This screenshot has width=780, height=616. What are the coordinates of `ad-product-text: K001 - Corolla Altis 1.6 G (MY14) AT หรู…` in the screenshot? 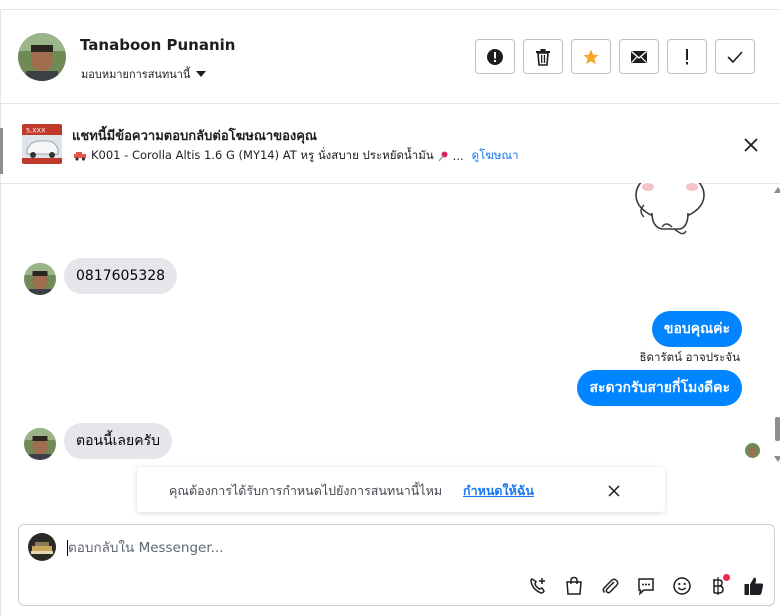 It's located at (262, 155).